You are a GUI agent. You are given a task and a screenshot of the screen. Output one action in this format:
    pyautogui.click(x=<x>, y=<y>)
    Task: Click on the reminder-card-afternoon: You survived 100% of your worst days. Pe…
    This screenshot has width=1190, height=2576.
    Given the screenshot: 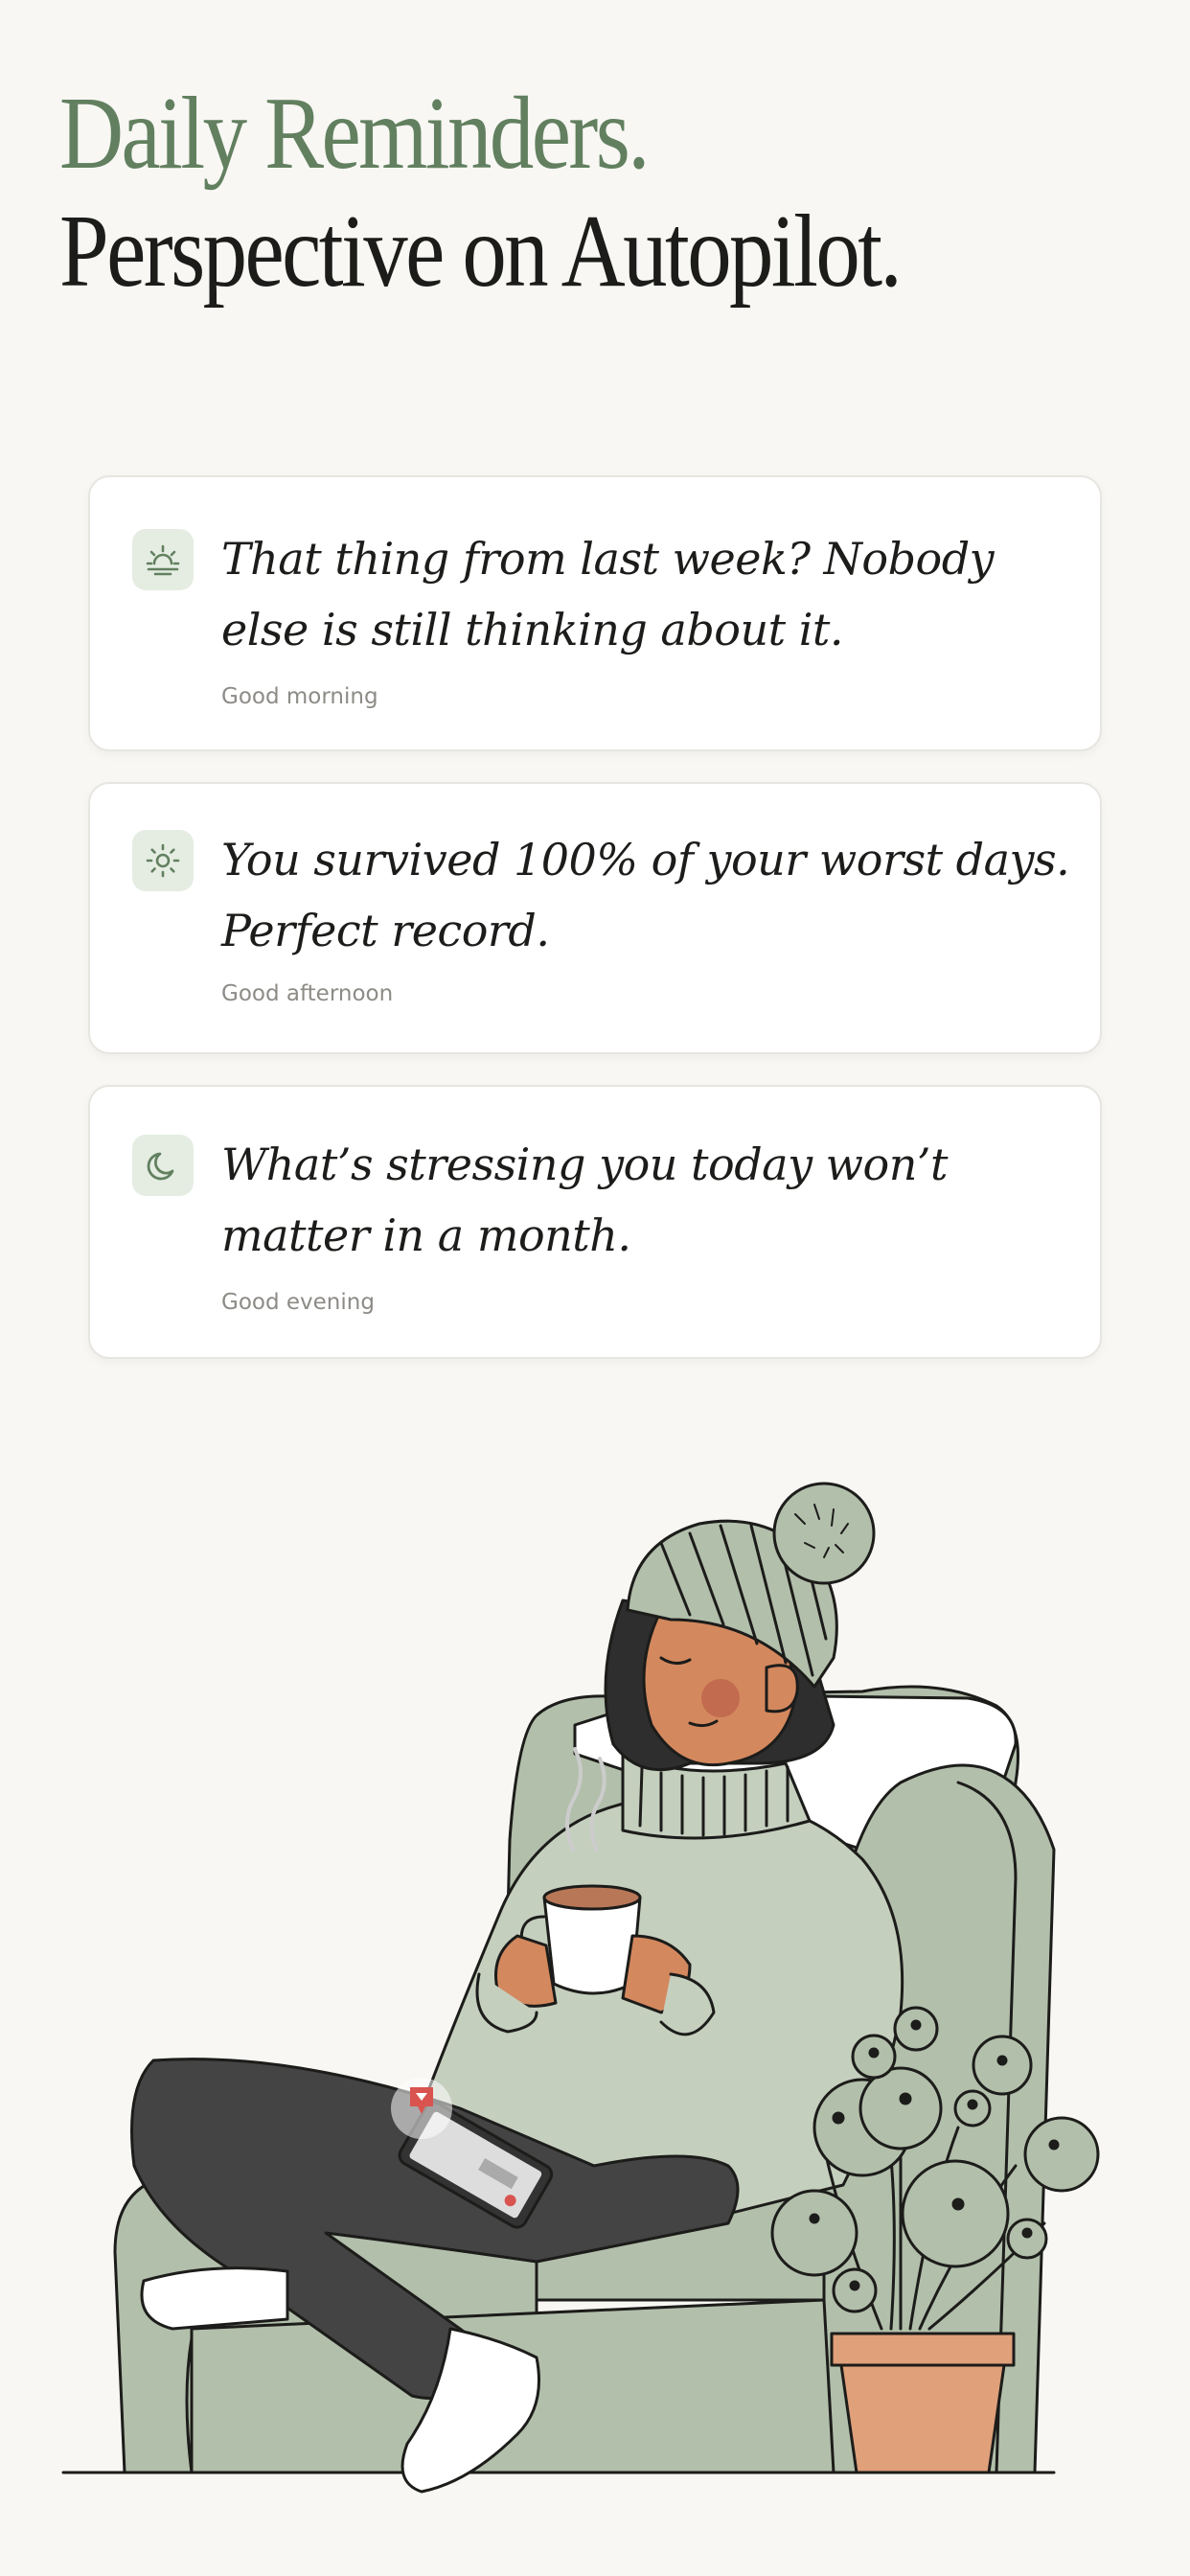 What is the action you would take?
    pyautogui.click(x=595, y=918)
    